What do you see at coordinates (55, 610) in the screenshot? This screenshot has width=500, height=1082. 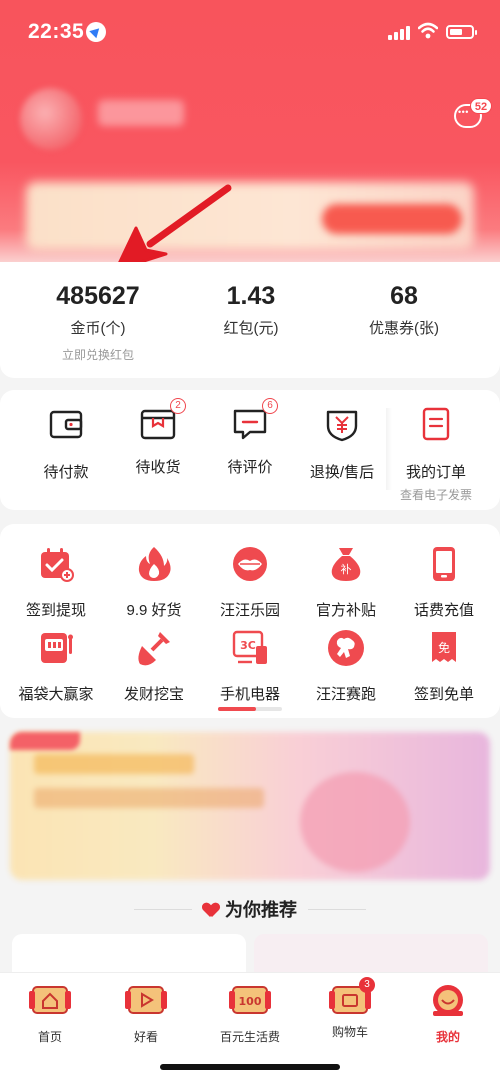 I see `service-label: 签到提现` at bounding box center [55, 610].